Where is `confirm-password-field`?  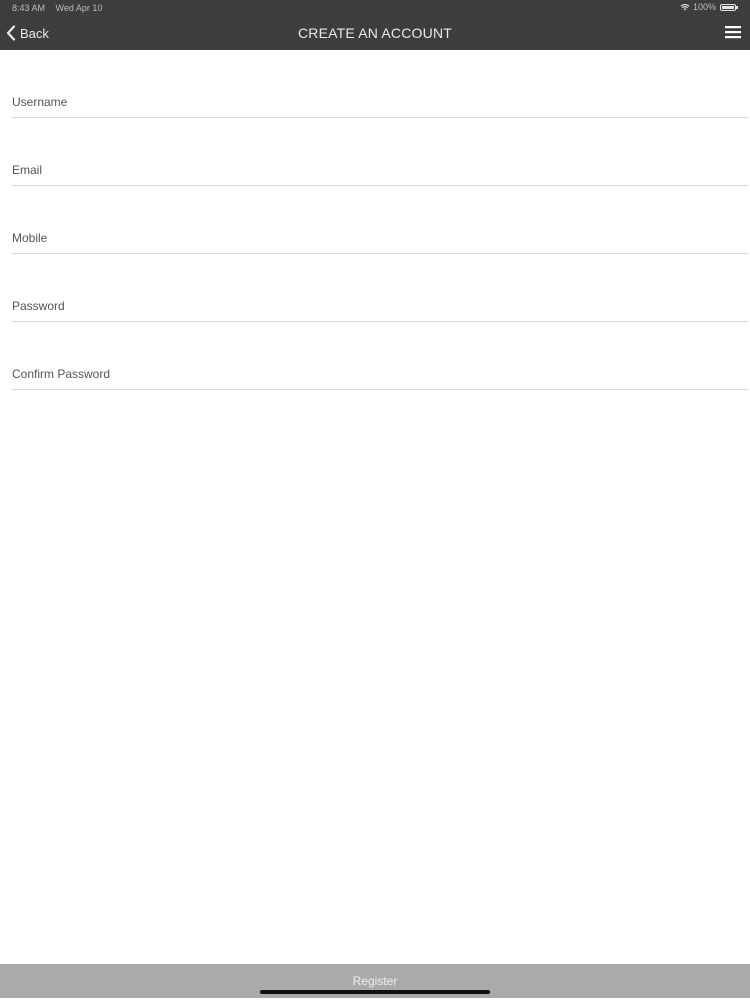 confirm-password-field is located at coordinates (380, 356).